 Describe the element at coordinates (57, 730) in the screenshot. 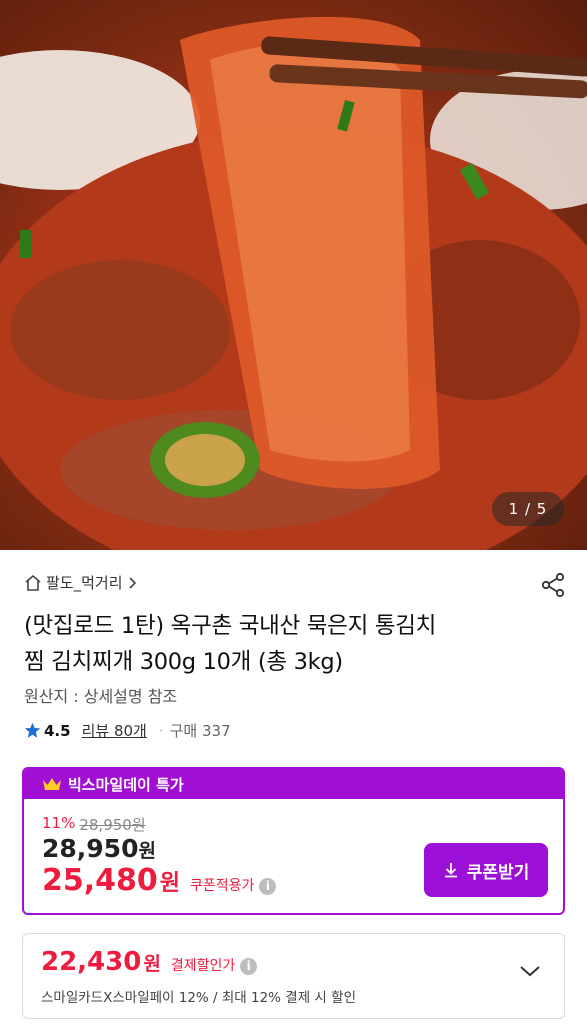

I see `rating-score: 4.5` at that location.